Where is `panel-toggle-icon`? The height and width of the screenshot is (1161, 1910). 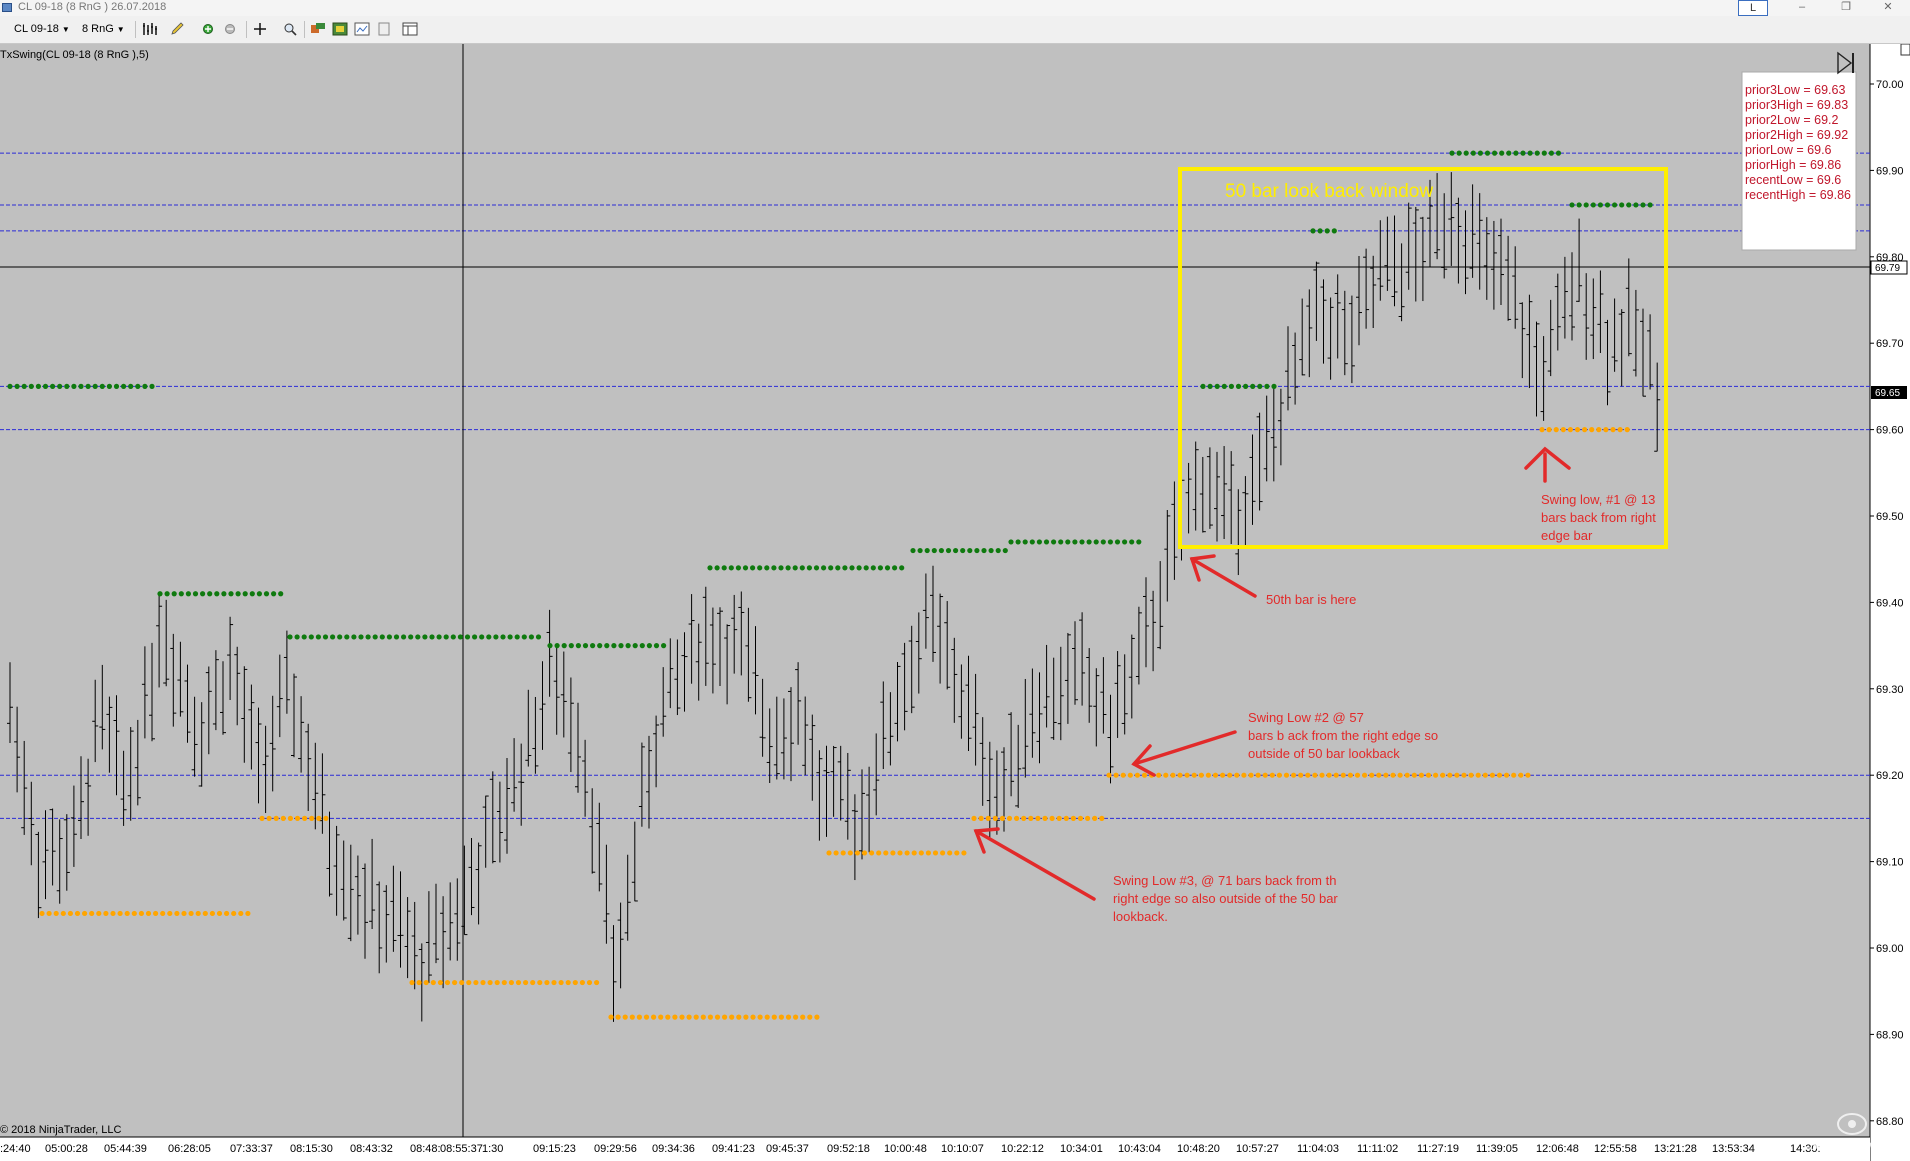
panel-toggle-icon is located at coordinates (1905, 50).